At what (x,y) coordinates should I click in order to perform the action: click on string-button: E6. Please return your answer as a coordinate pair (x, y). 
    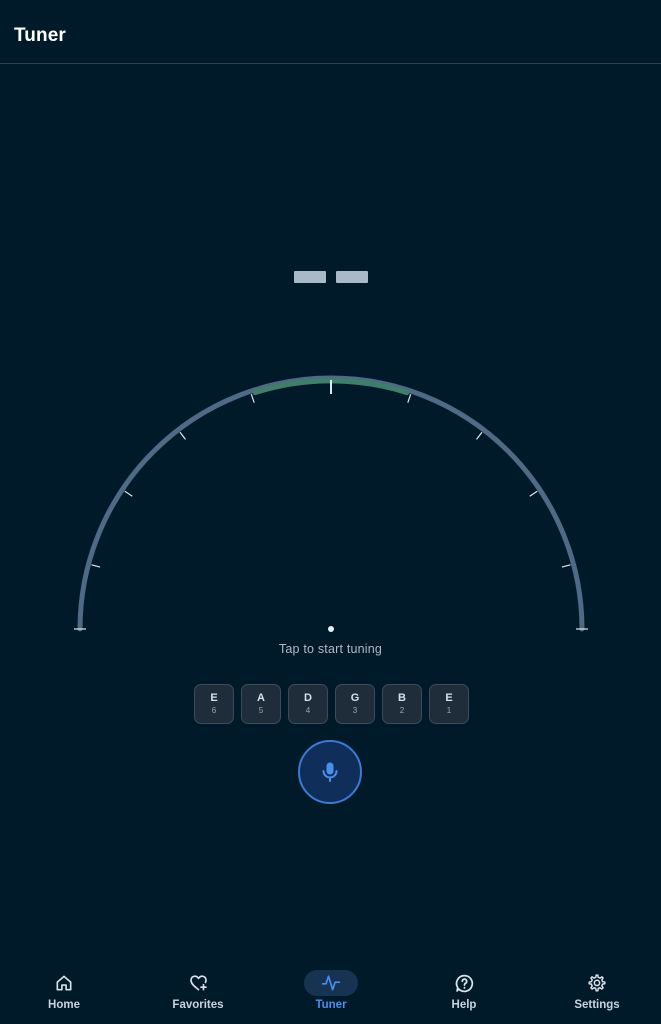
    Looking at the image, I should click on (214, 704).